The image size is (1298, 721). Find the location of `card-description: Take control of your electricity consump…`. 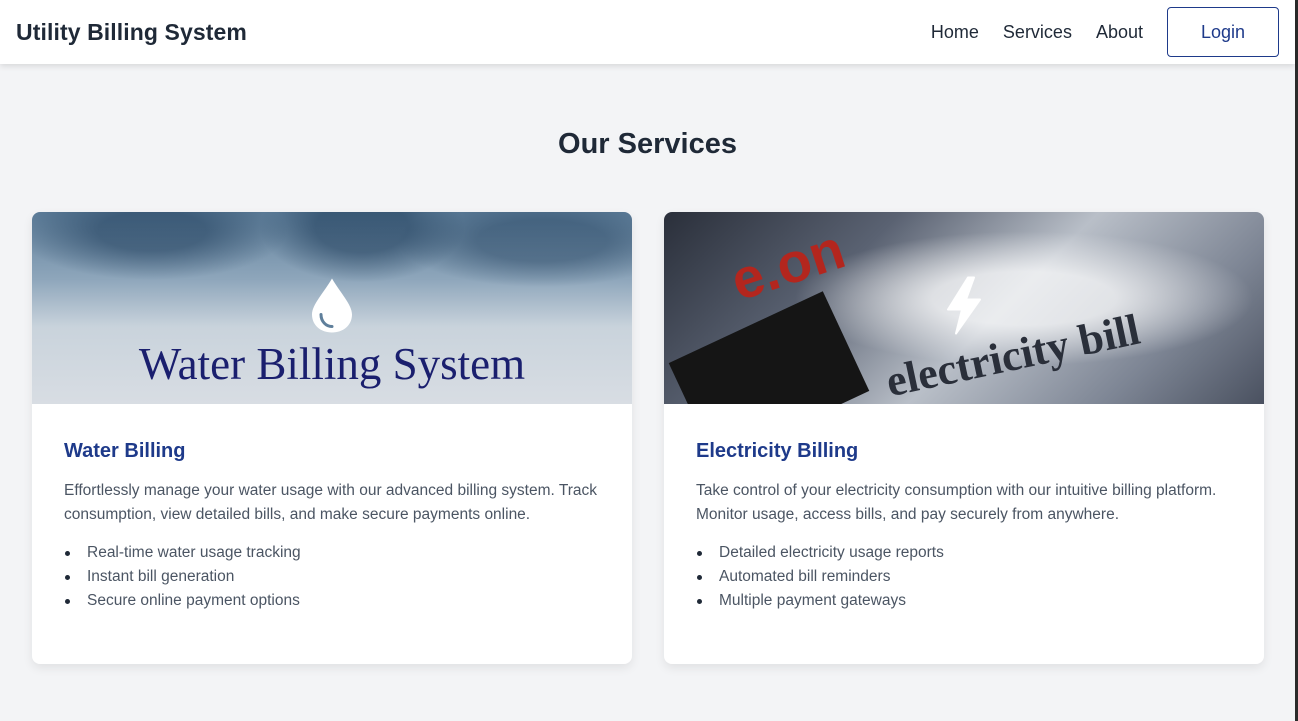

card-description: Take control of your electricity consump… is located at coordinates (956, 502).